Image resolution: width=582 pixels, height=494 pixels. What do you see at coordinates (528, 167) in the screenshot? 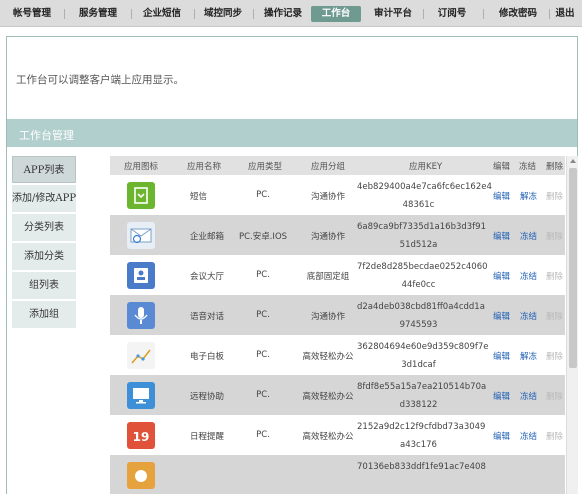
I see `col-freeze: 冻结` at bounding box center [528, 167].